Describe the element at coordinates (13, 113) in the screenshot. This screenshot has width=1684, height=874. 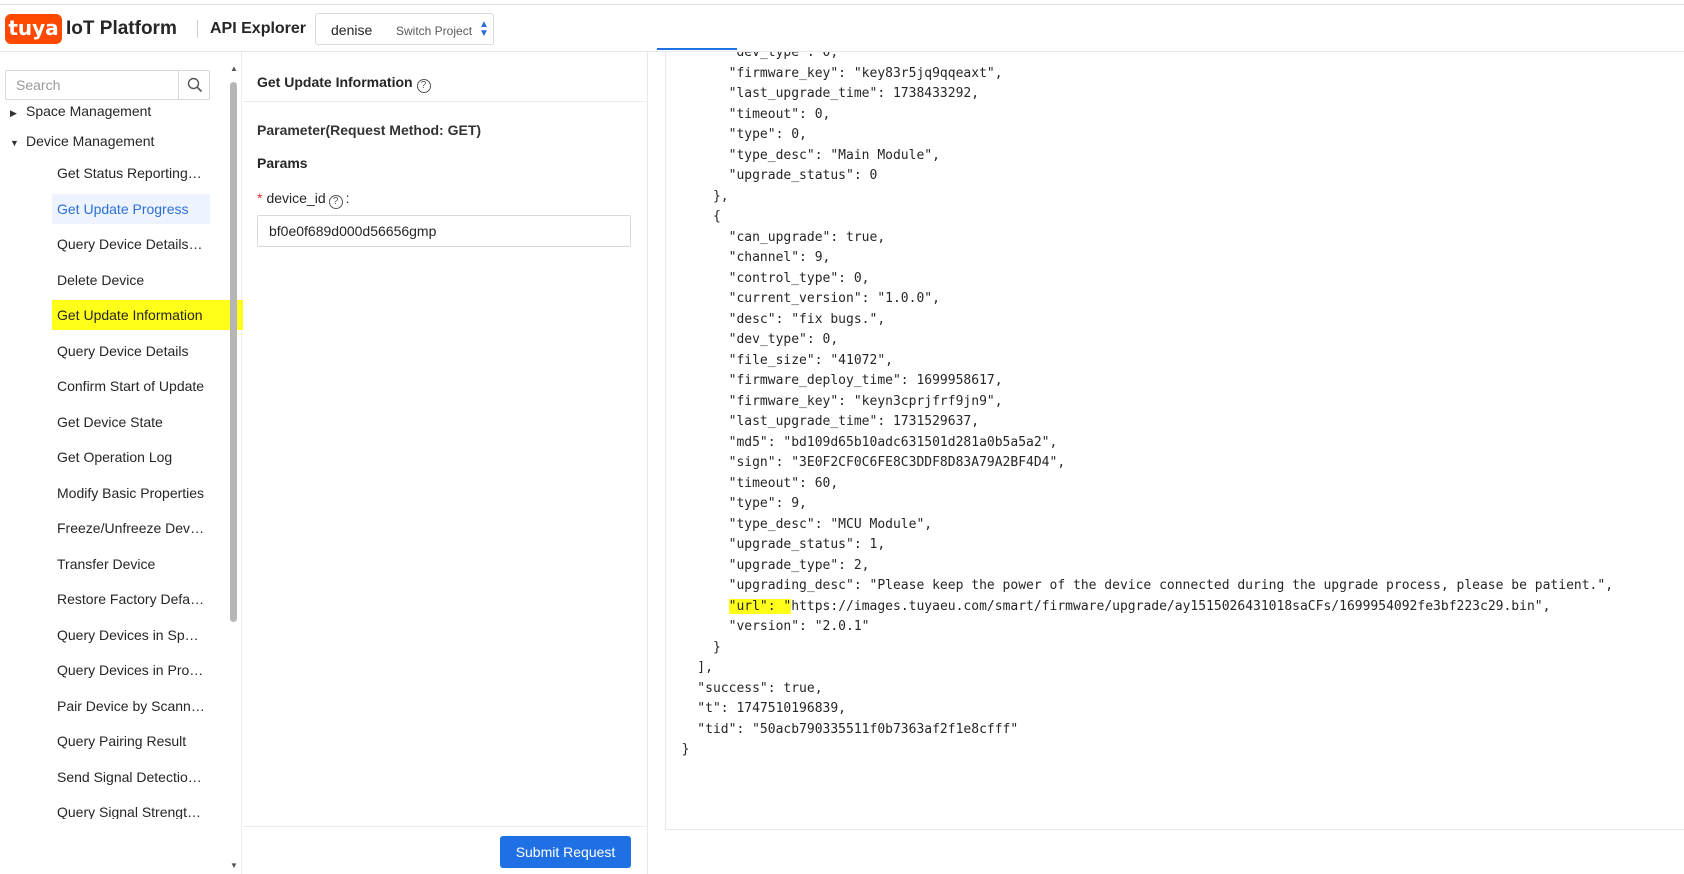
I see `caret-right-icon: ▶` at that location.